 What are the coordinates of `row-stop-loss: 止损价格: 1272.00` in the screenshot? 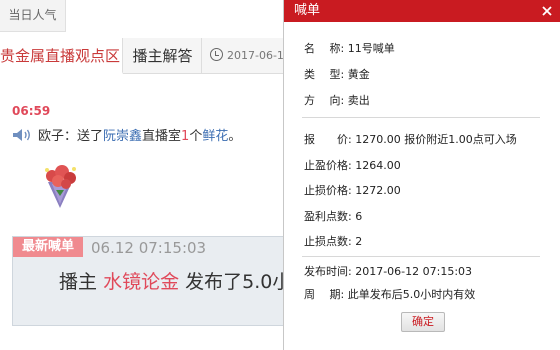 It's located at (352, 191).